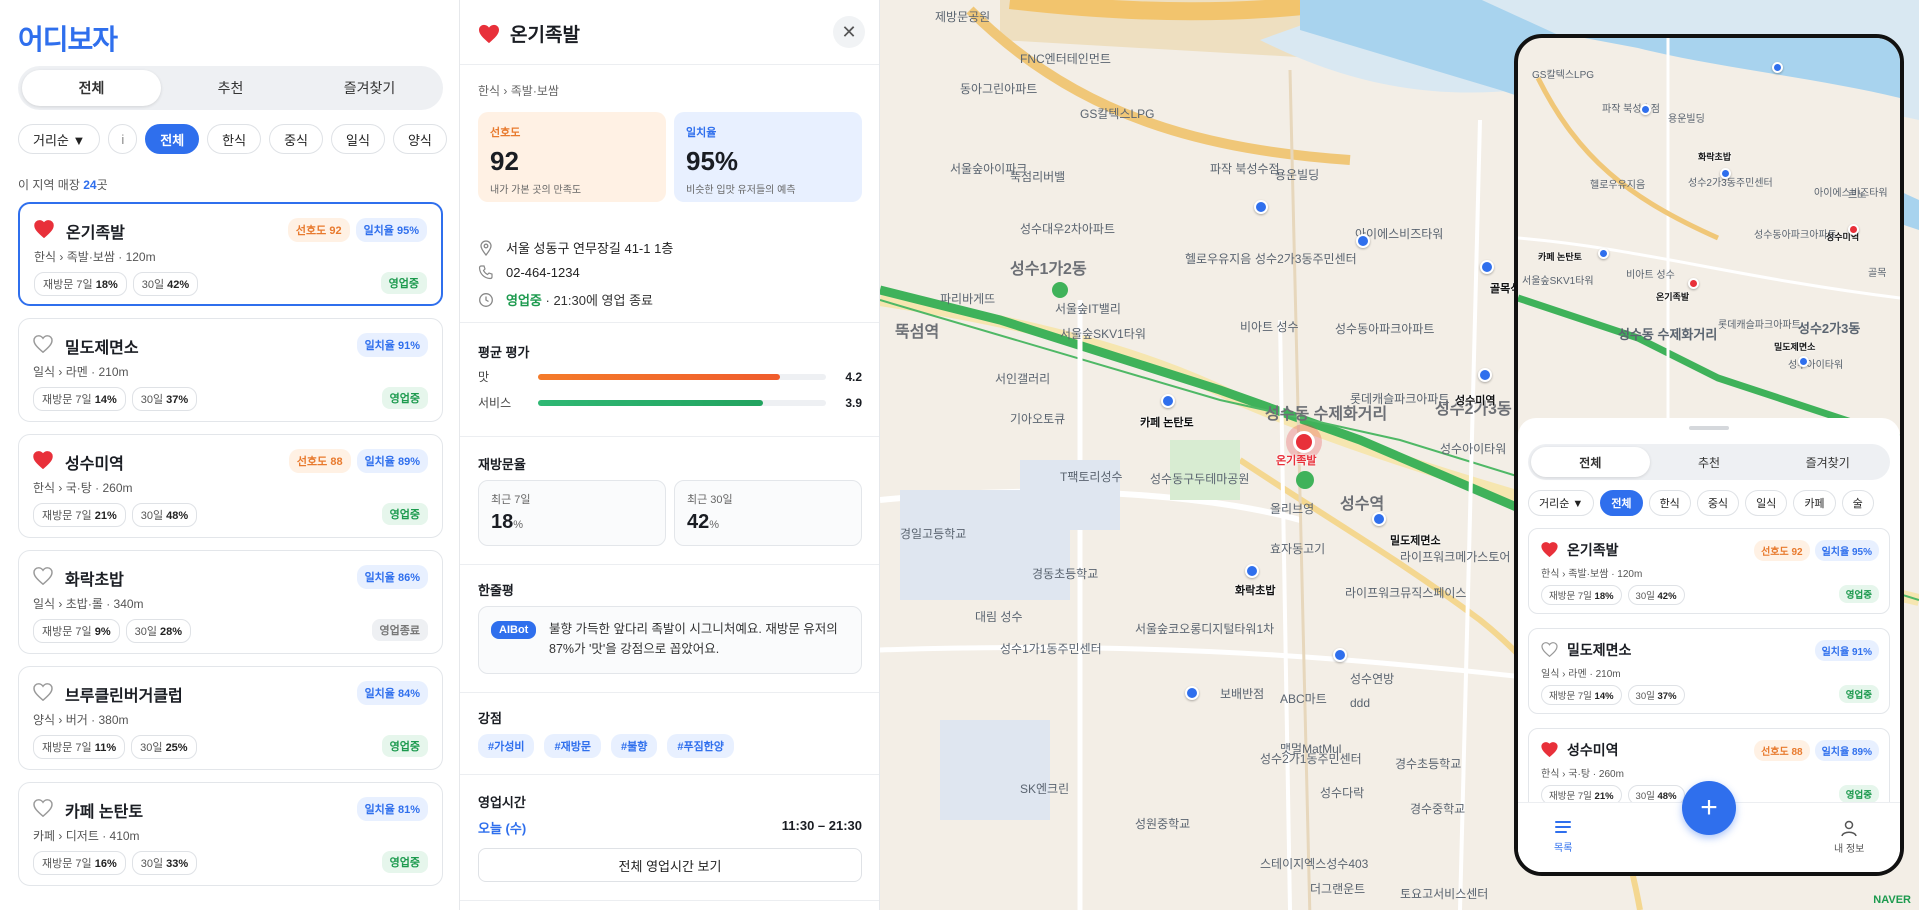 The height and width of the screenshot is (910, 1919). Describe the element at coordinates (1857, 195) in the screenshot. I see `phone-map-label: 르노` at that location.